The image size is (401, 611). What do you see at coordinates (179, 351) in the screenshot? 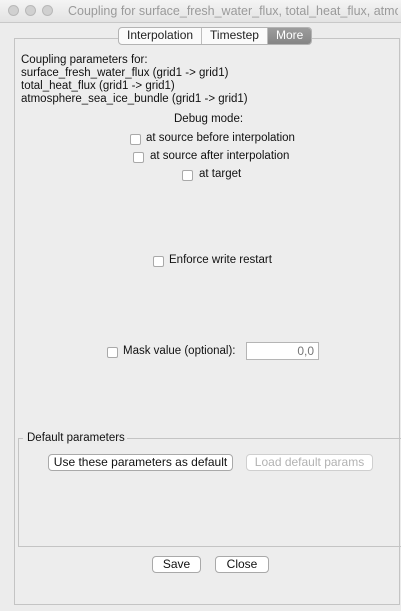
I see `mask-value-label: Mask value (optional):` at bounding box center [179, 351].